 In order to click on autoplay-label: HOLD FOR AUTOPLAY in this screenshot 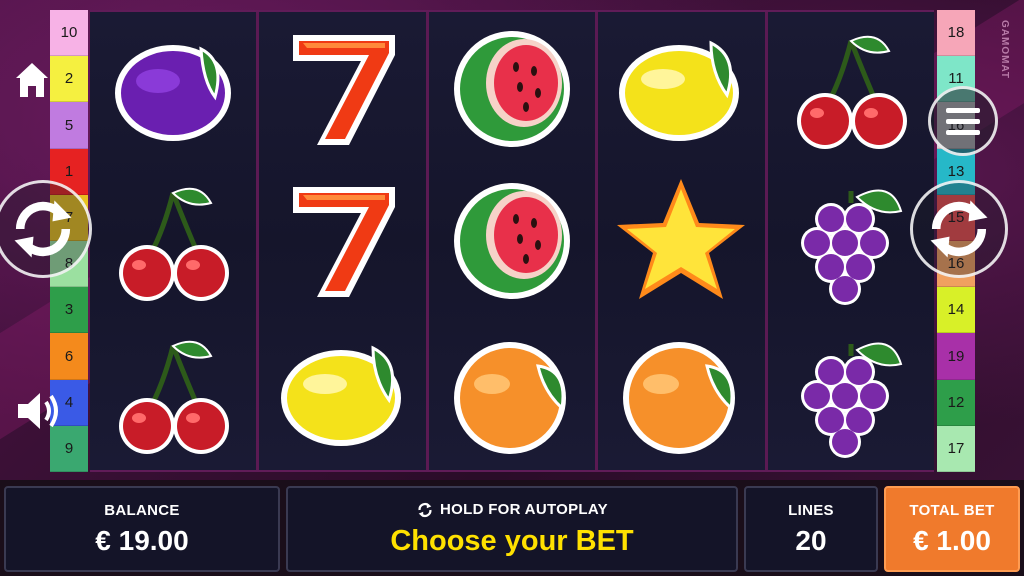, I will do `click(524, 509)`.